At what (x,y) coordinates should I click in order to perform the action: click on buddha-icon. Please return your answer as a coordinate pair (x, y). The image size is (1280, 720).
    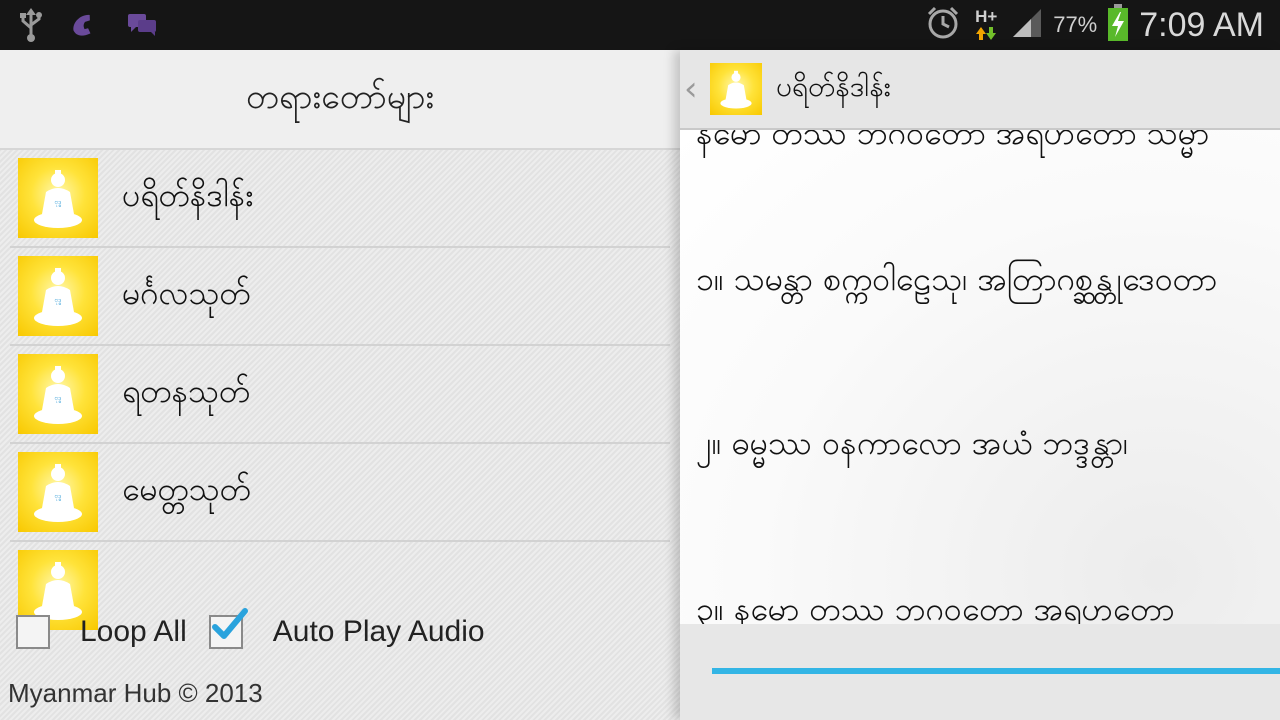
    Looking at the image, I should click on (736, 89).